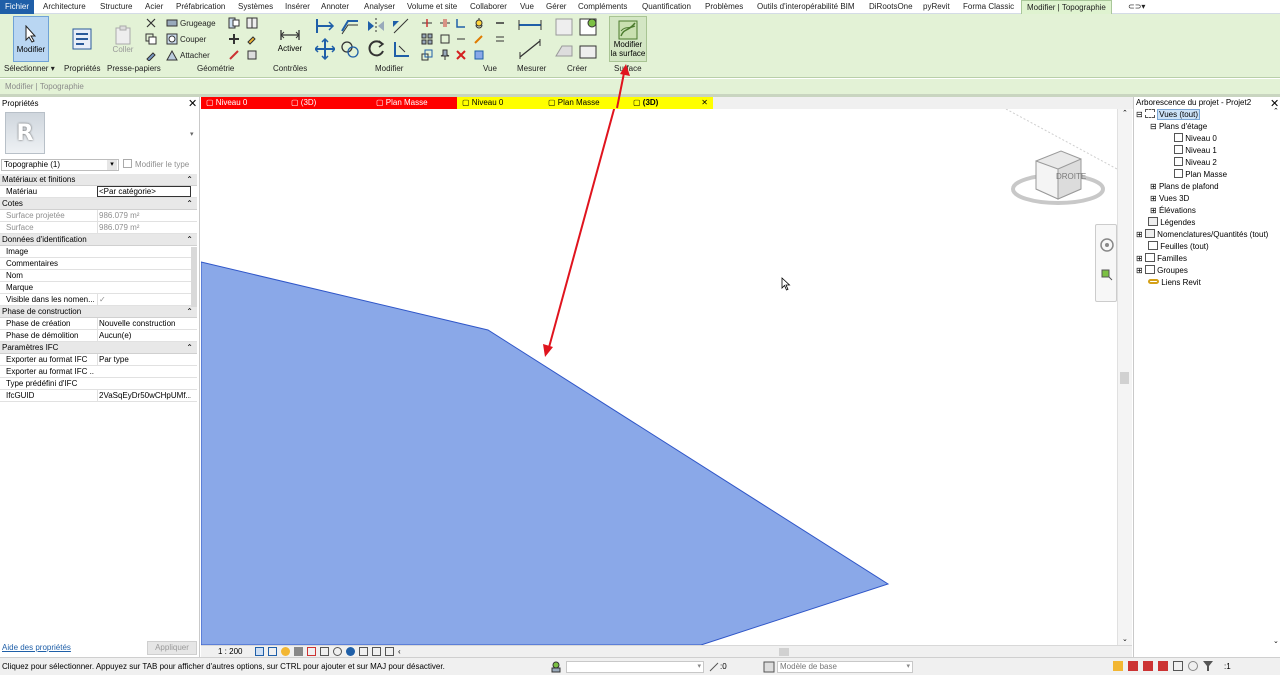  I want to click on create-group-icon, so click(588, 51).